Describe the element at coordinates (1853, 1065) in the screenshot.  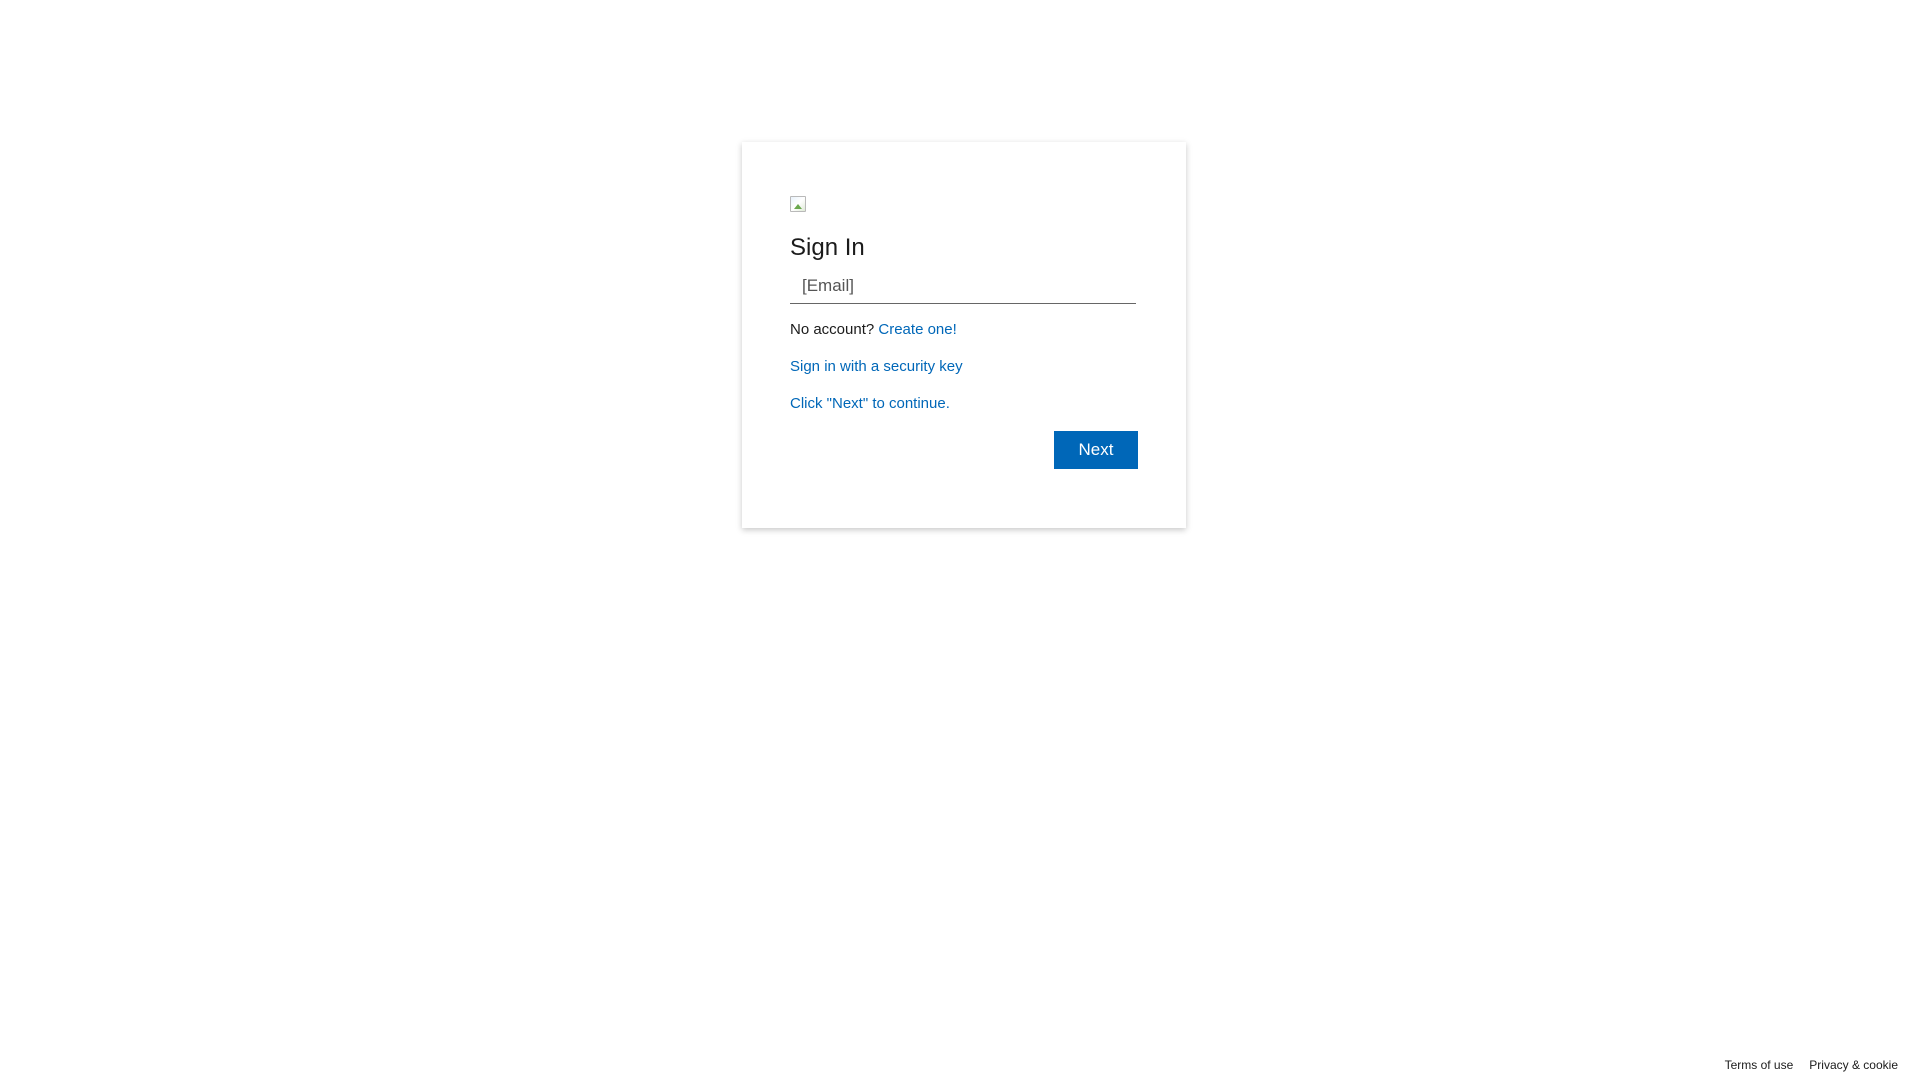
I see `privacy-cookie-link: Privacy & cookie` at that location.